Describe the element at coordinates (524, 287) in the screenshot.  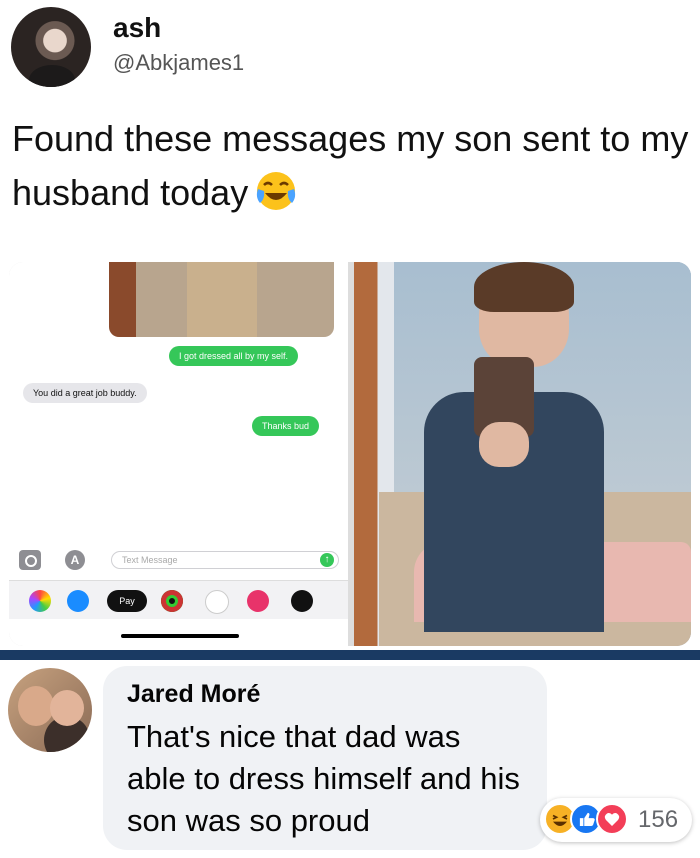
I see `boy-hair` at that location.